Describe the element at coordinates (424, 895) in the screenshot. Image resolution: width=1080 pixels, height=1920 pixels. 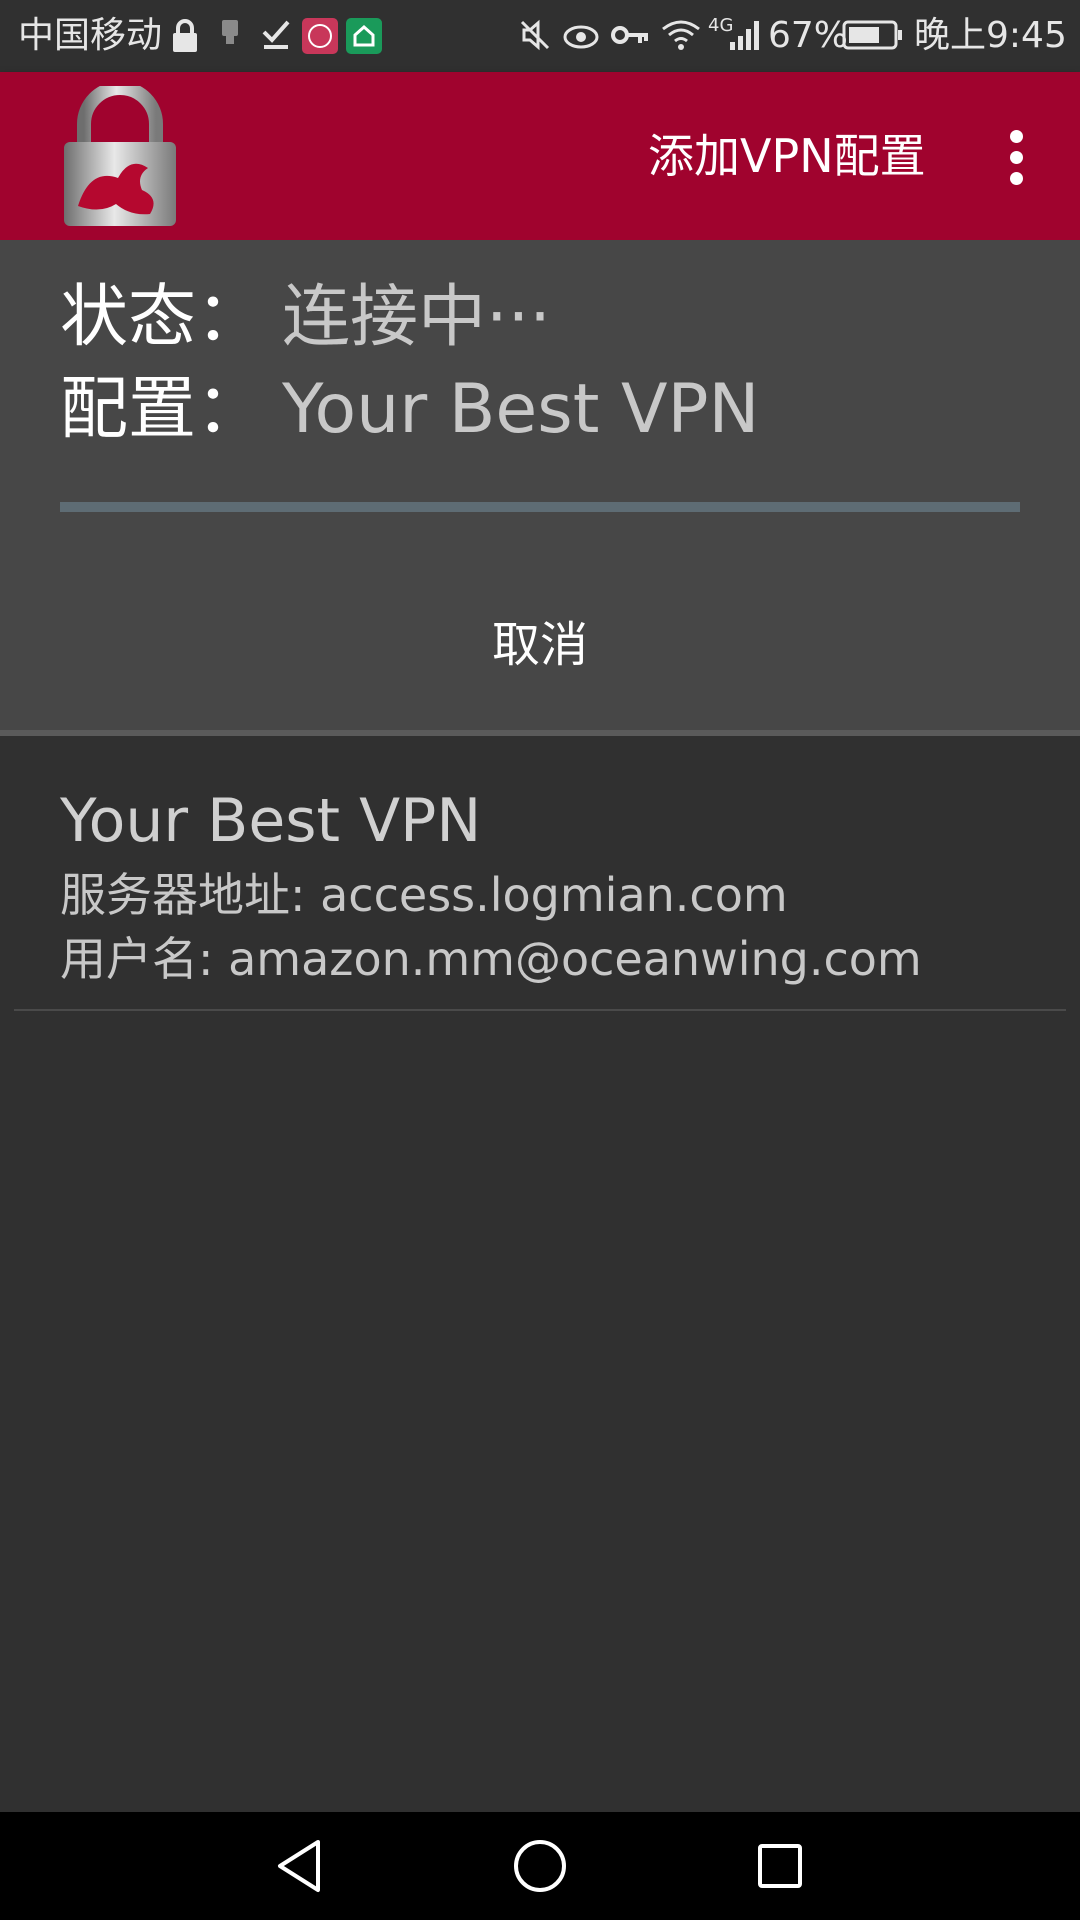
I see `profile-server: 服务器地址: access.logmian.com` at that location.